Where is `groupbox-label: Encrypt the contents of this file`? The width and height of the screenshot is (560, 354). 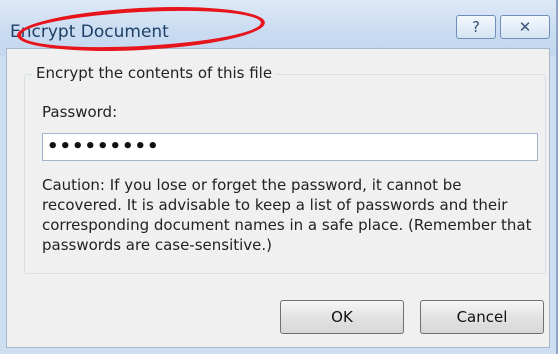
groupbox-label: Encrypt the contents of this file is located at coordinates (154, 73).